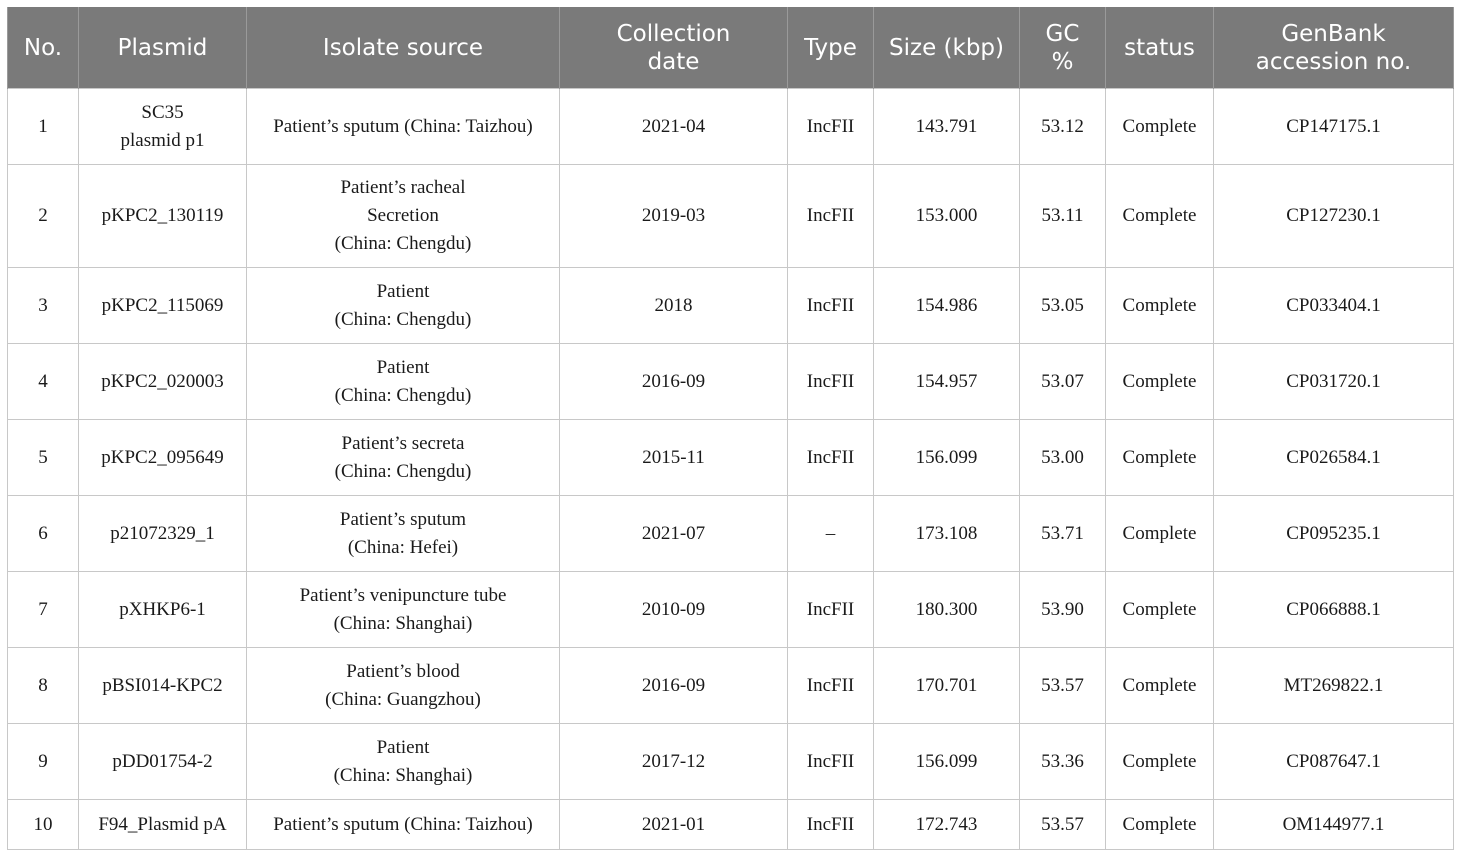 The image size is (1460, 856). What do you see at coordinates (403, 671) in the screenshot?
I see `cell-isolate-source-line: Patient’s blood` at bounding box center [403, 671].